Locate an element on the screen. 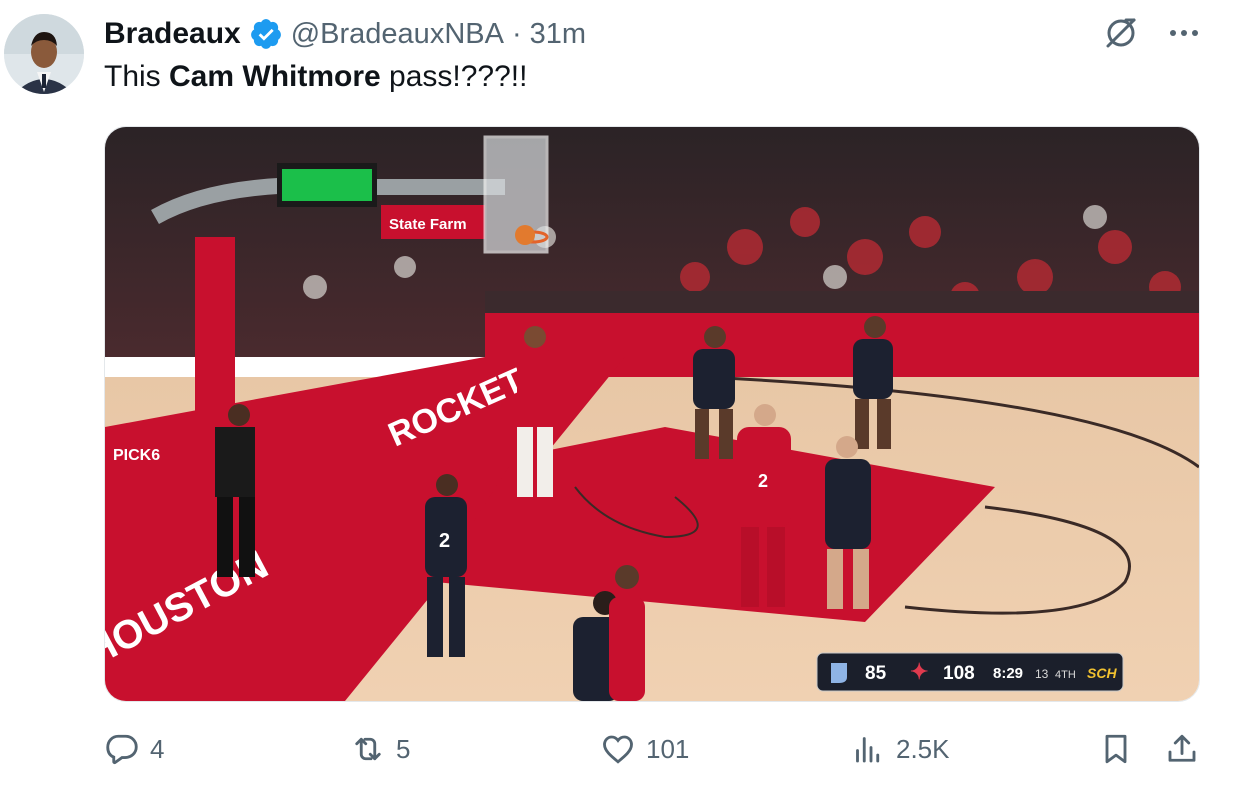 The height and width of the screenshot is (798, 1242). bookmark-button is located at coordinates (1116, 749).